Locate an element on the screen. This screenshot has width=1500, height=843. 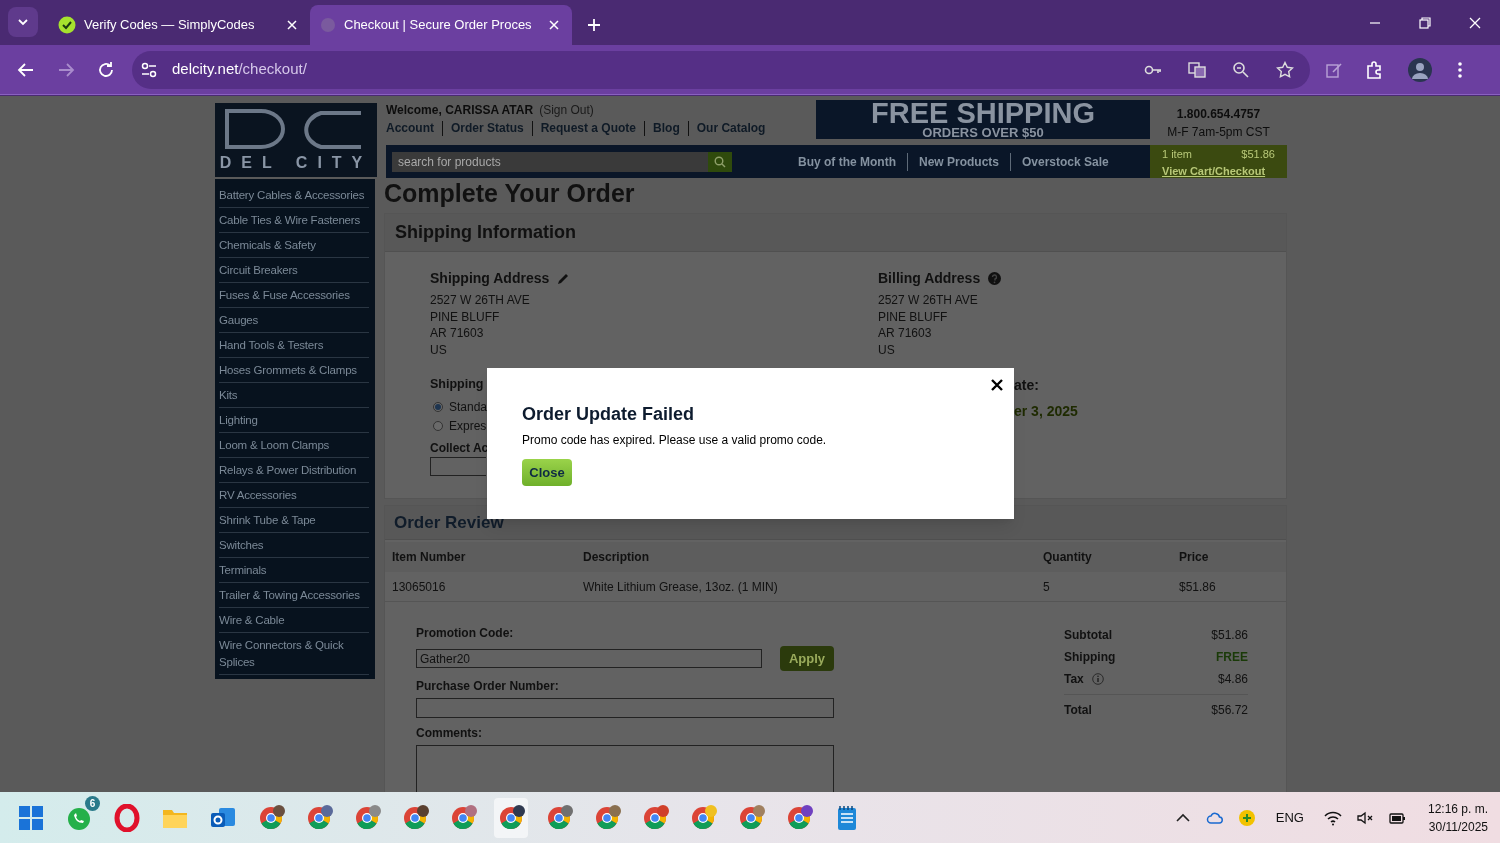
view-cart-link: View Cart/Checkout is located at coordinates (1218, 170).